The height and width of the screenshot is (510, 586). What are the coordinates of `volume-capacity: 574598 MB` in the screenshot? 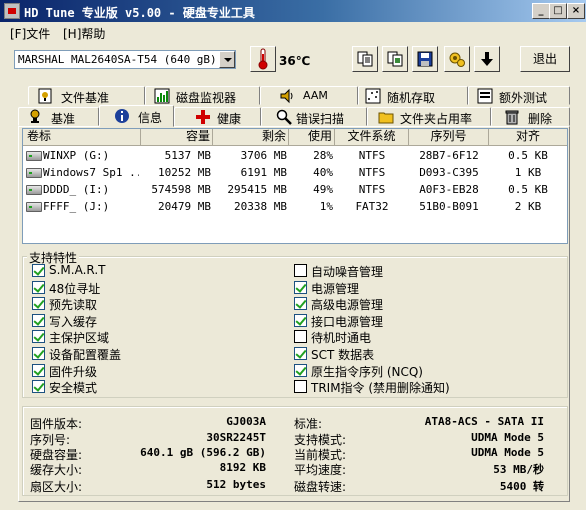 It's located at (181, 189).